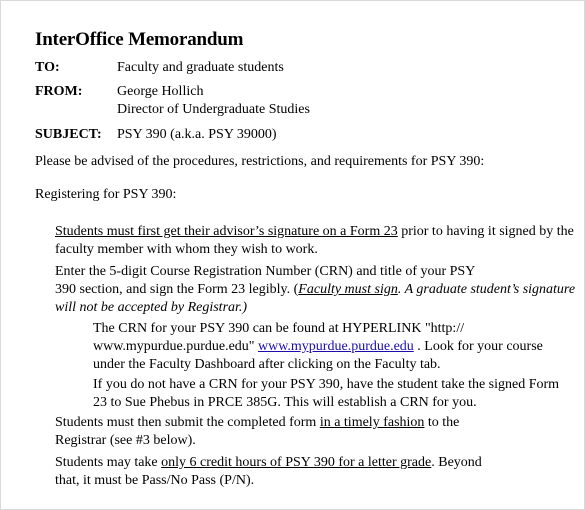 This screenshot has width=585, height=510. I want to click on memo-title: InterOffice Memorandum, so click(139, 39).